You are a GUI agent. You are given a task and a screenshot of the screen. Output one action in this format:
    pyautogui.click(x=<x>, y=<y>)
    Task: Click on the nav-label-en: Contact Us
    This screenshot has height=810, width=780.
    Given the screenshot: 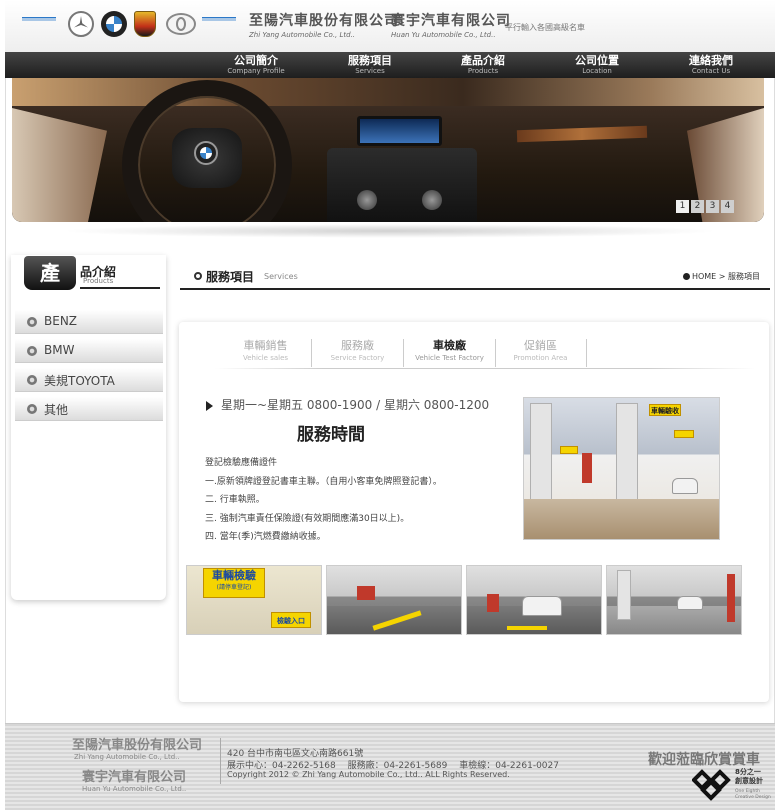 What is the action you would take?
    pyautogui.click(x=711, y=71)
    